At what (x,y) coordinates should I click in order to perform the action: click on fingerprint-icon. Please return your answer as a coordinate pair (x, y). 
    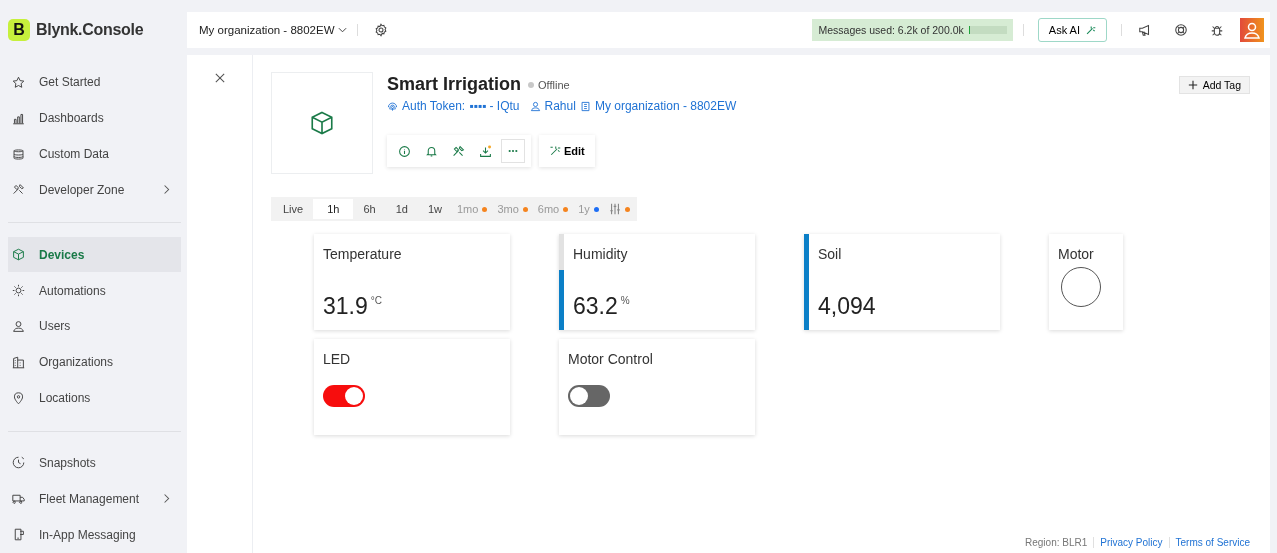
    Looking at the image, I should click on (392, 106).